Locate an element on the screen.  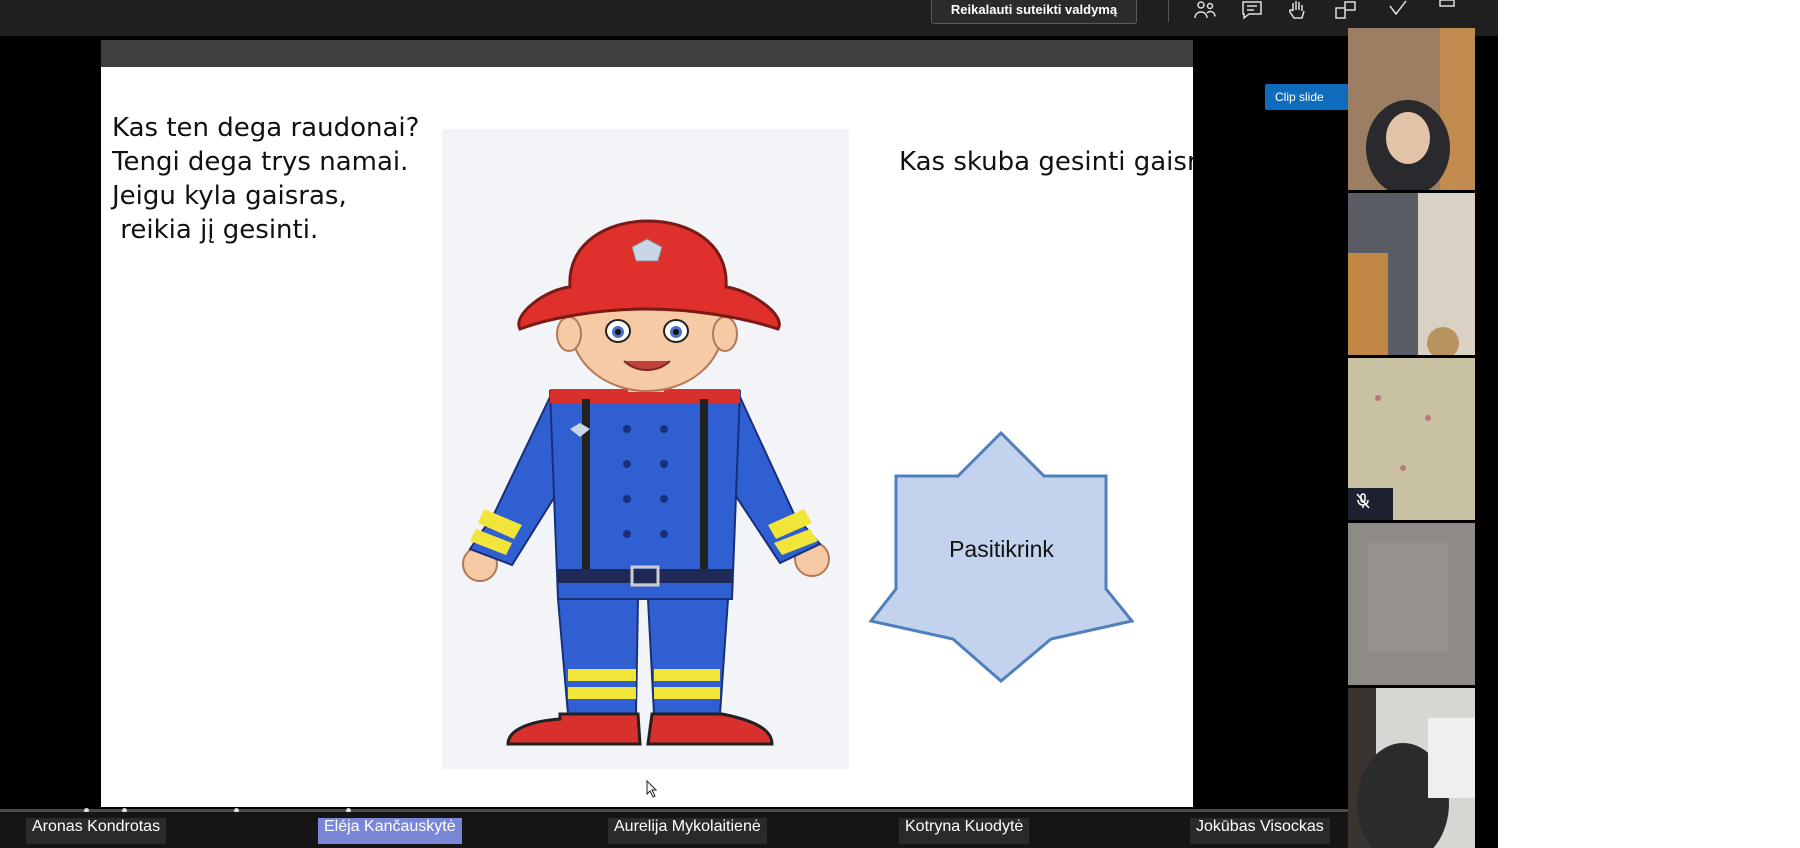
participant-video-rail is located at coordinates (1411, 438).